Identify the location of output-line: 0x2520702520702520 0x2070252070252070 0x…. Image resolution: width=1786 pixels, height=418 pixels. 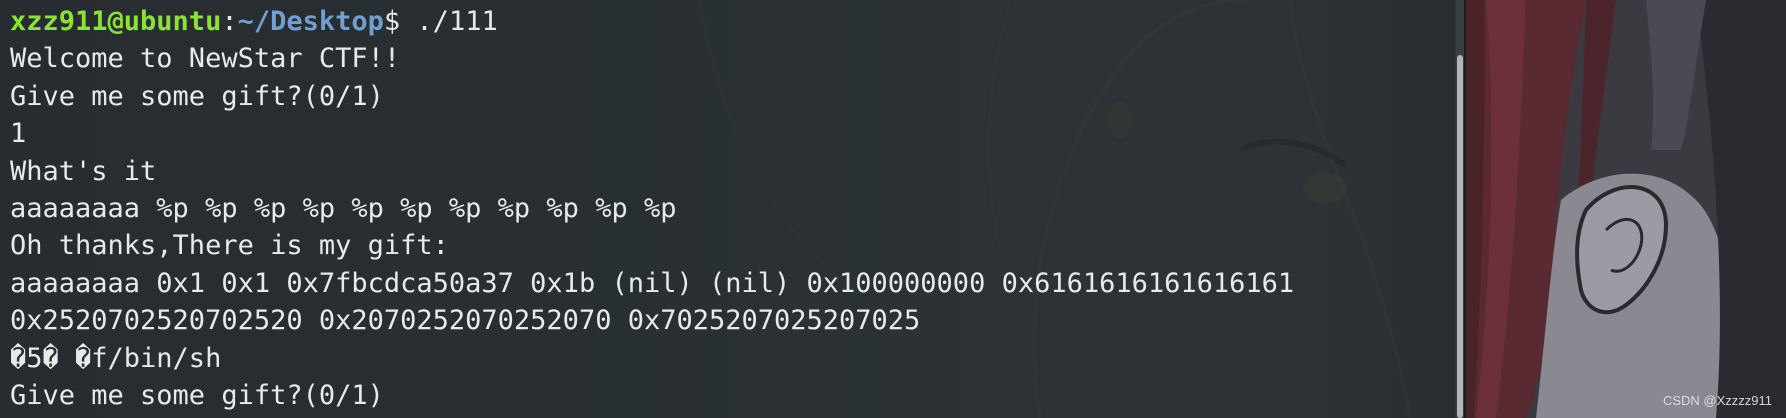
(465, 321).